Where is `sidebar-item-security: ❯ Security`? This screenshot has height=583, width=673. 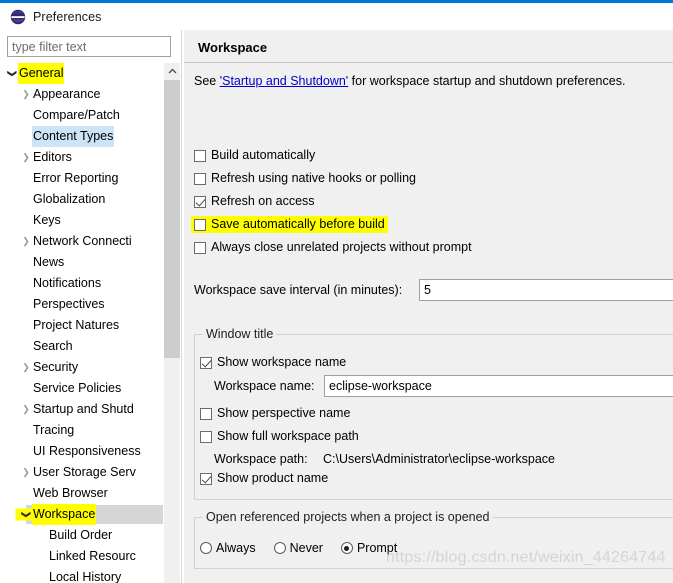 sidebar-item-security: ❯ Security is located at coordinates (81, 367).